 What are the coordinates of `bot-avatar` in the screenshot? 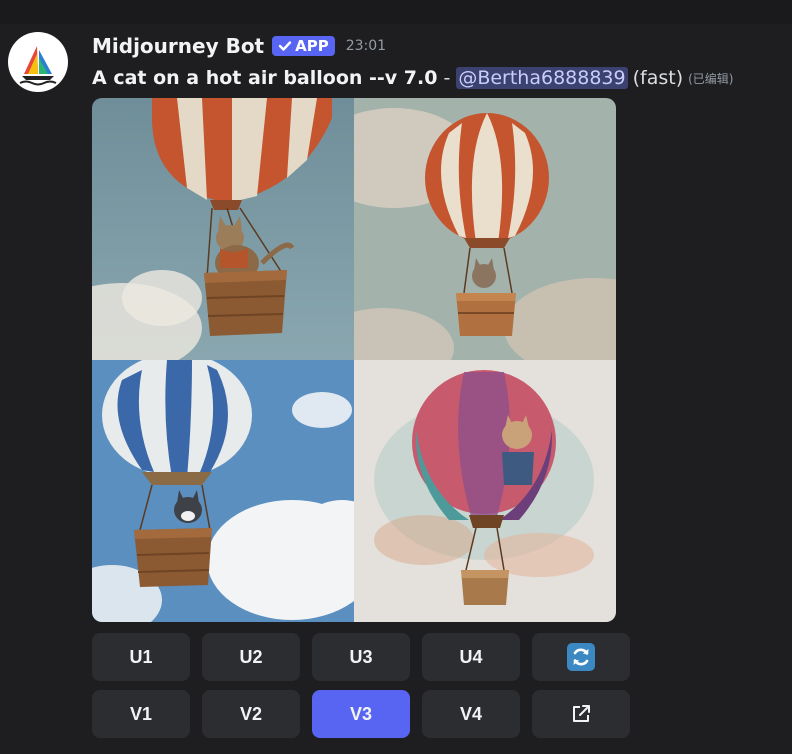 It's located at (38, 62).